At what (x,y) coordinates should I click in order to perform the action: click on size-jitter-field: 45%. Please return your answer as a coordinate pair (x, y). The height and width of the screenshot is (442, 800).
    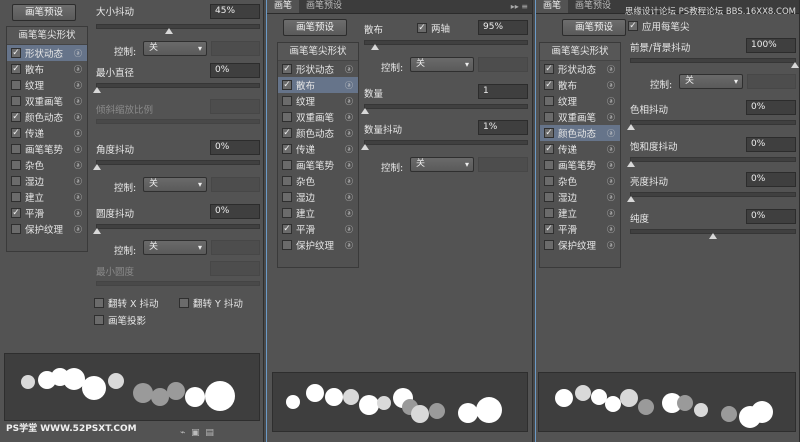
    Looking at the image, I should click on (235, 11).